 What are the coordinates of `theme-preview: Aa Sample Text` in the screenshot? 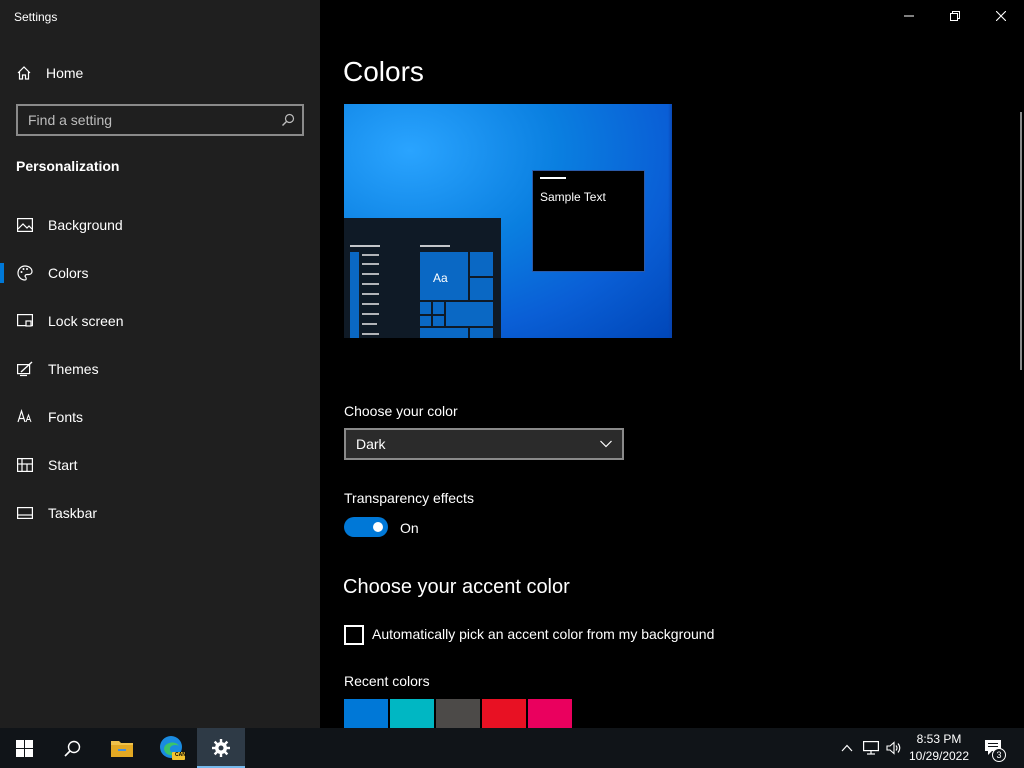 It's located at (508, 221).